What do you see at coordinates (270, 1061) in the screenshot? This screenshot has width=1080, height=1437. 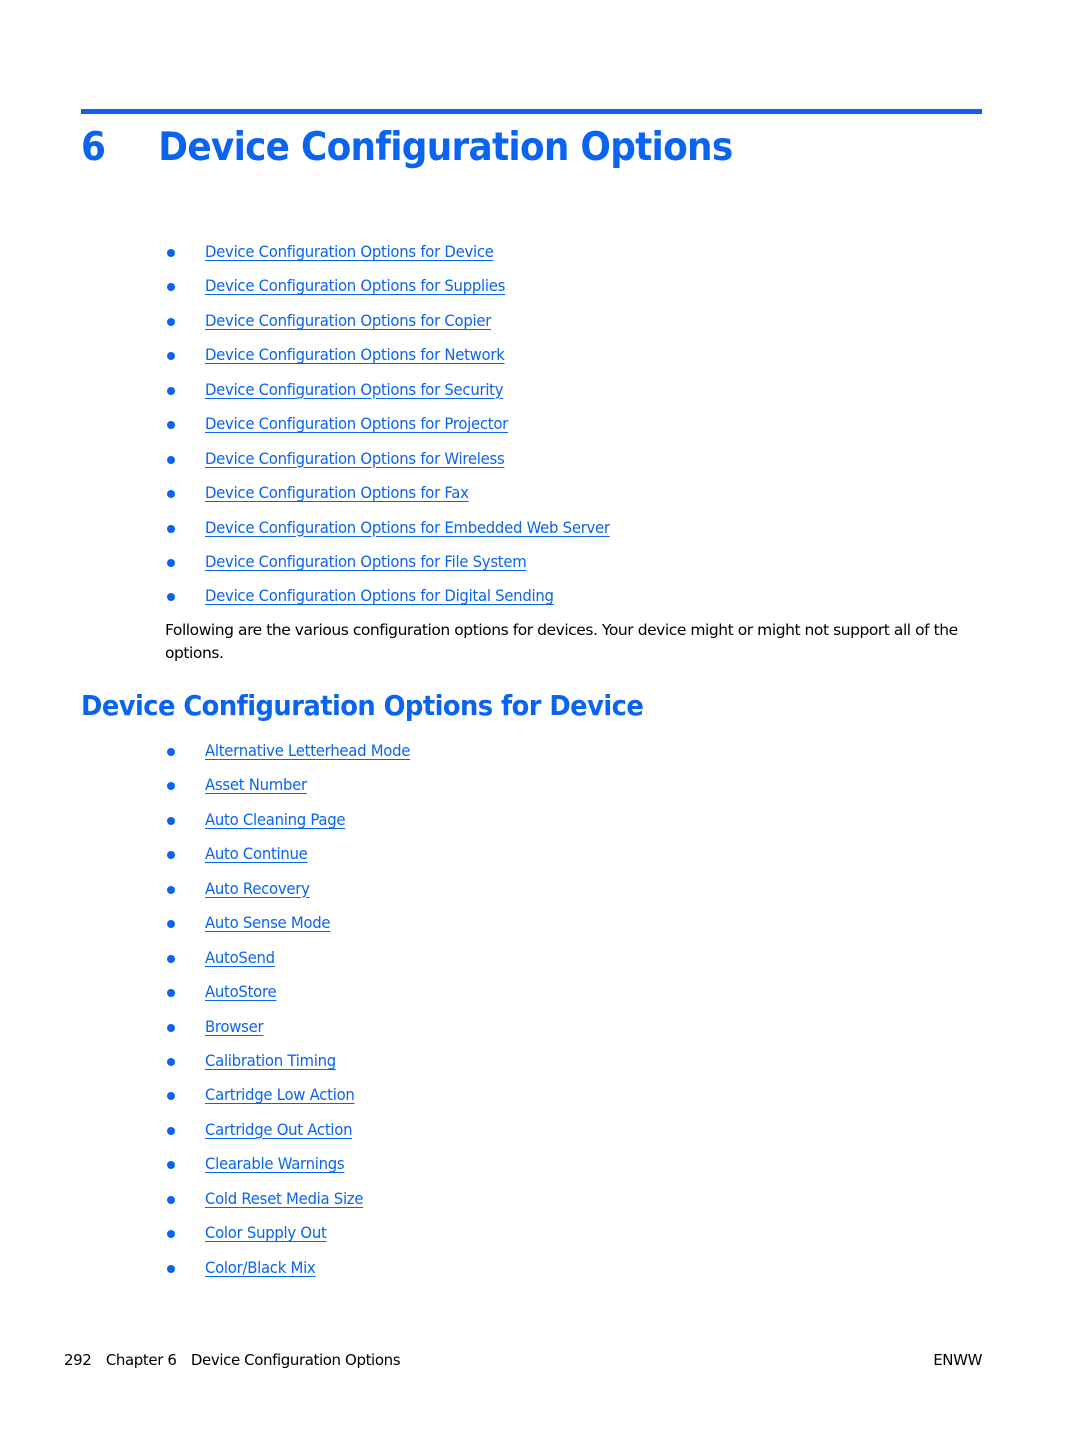 I see `option-link: Calibration Timing` at bounding box center [270, 1061].